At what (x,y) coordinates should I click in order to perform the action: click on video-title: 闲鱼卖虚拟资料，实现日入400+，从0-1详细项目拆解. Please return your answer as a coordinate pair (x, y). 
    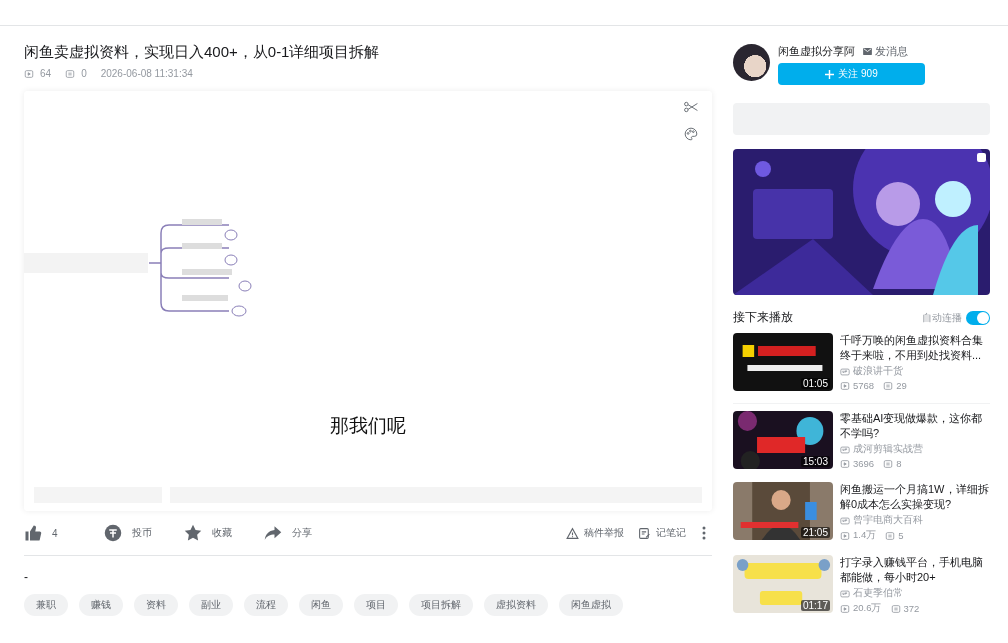
    Looking at the image, I should click on (202, 52).